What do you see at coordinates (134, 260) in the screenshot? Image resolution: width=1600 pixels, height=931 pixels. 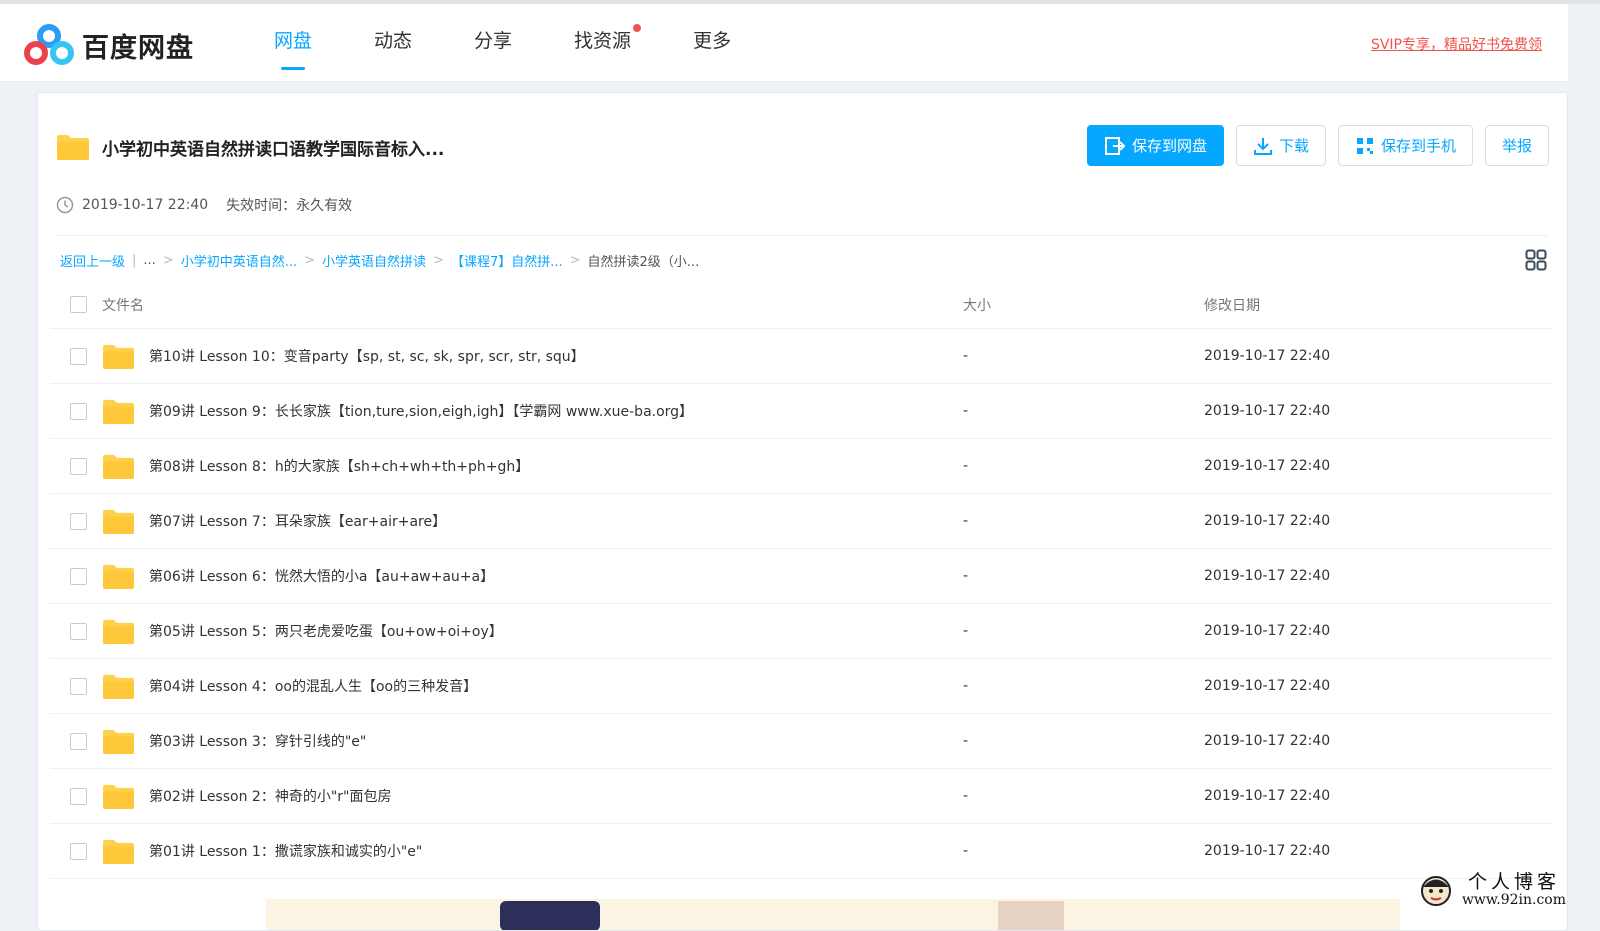 I see `breadcrumb-pipe: |` at bounding box center [134, 260].